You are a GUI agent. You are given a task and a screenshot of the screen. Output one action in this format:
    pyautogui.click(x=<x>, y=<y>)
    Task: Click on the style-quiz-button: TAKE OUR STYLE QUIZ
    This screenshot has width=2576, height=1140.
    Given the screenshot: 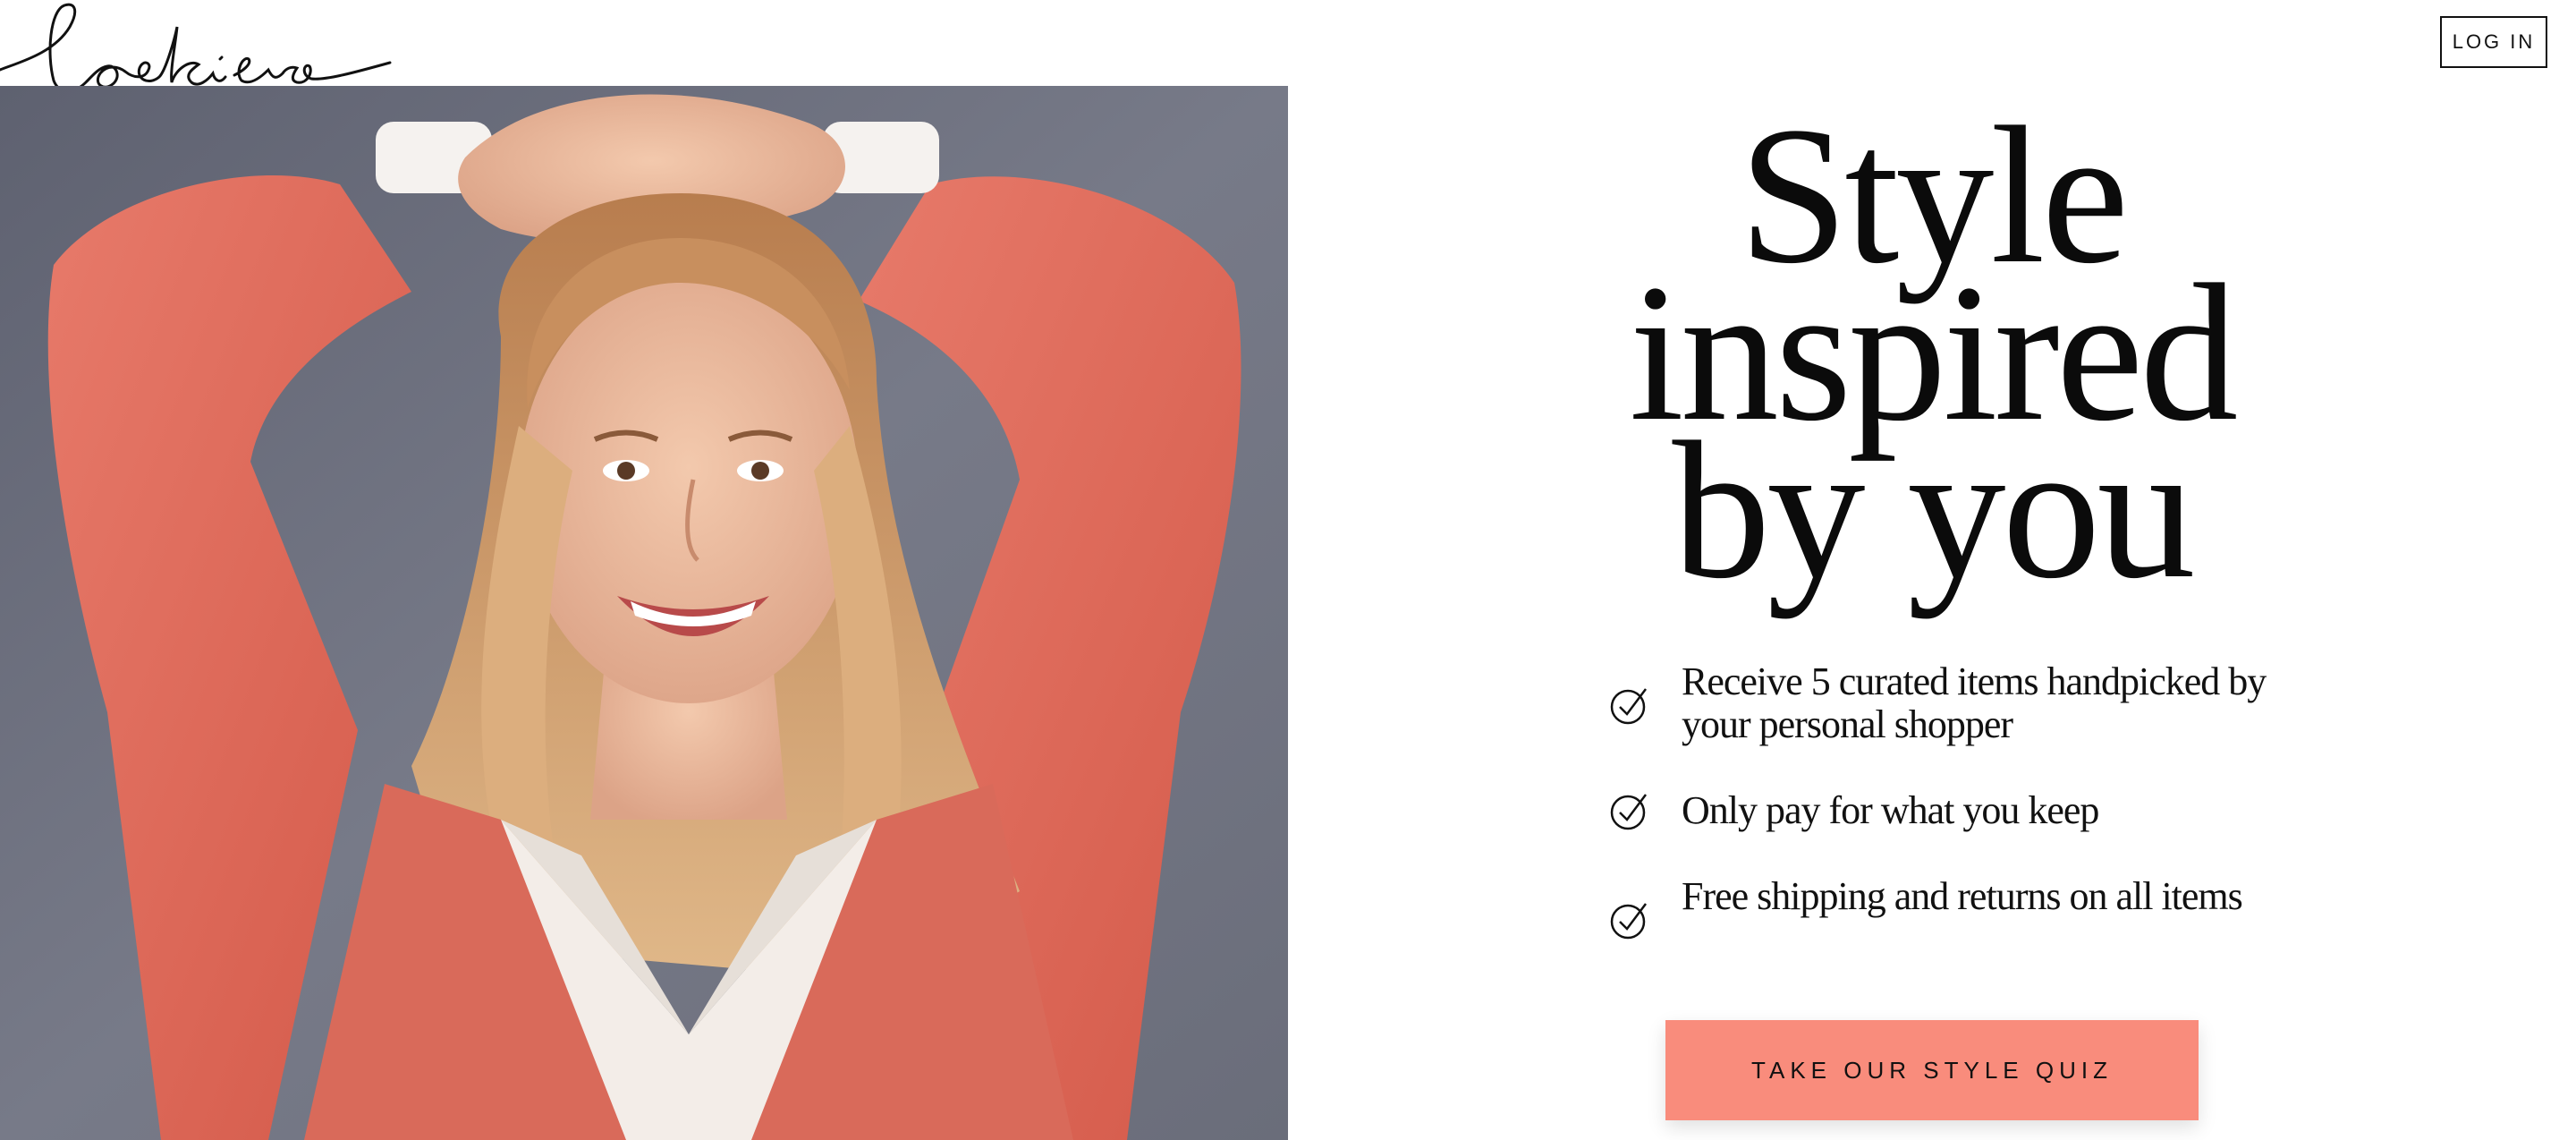 What is the action you would take?
    pyautogui.click(x=1932, y=1070)
    